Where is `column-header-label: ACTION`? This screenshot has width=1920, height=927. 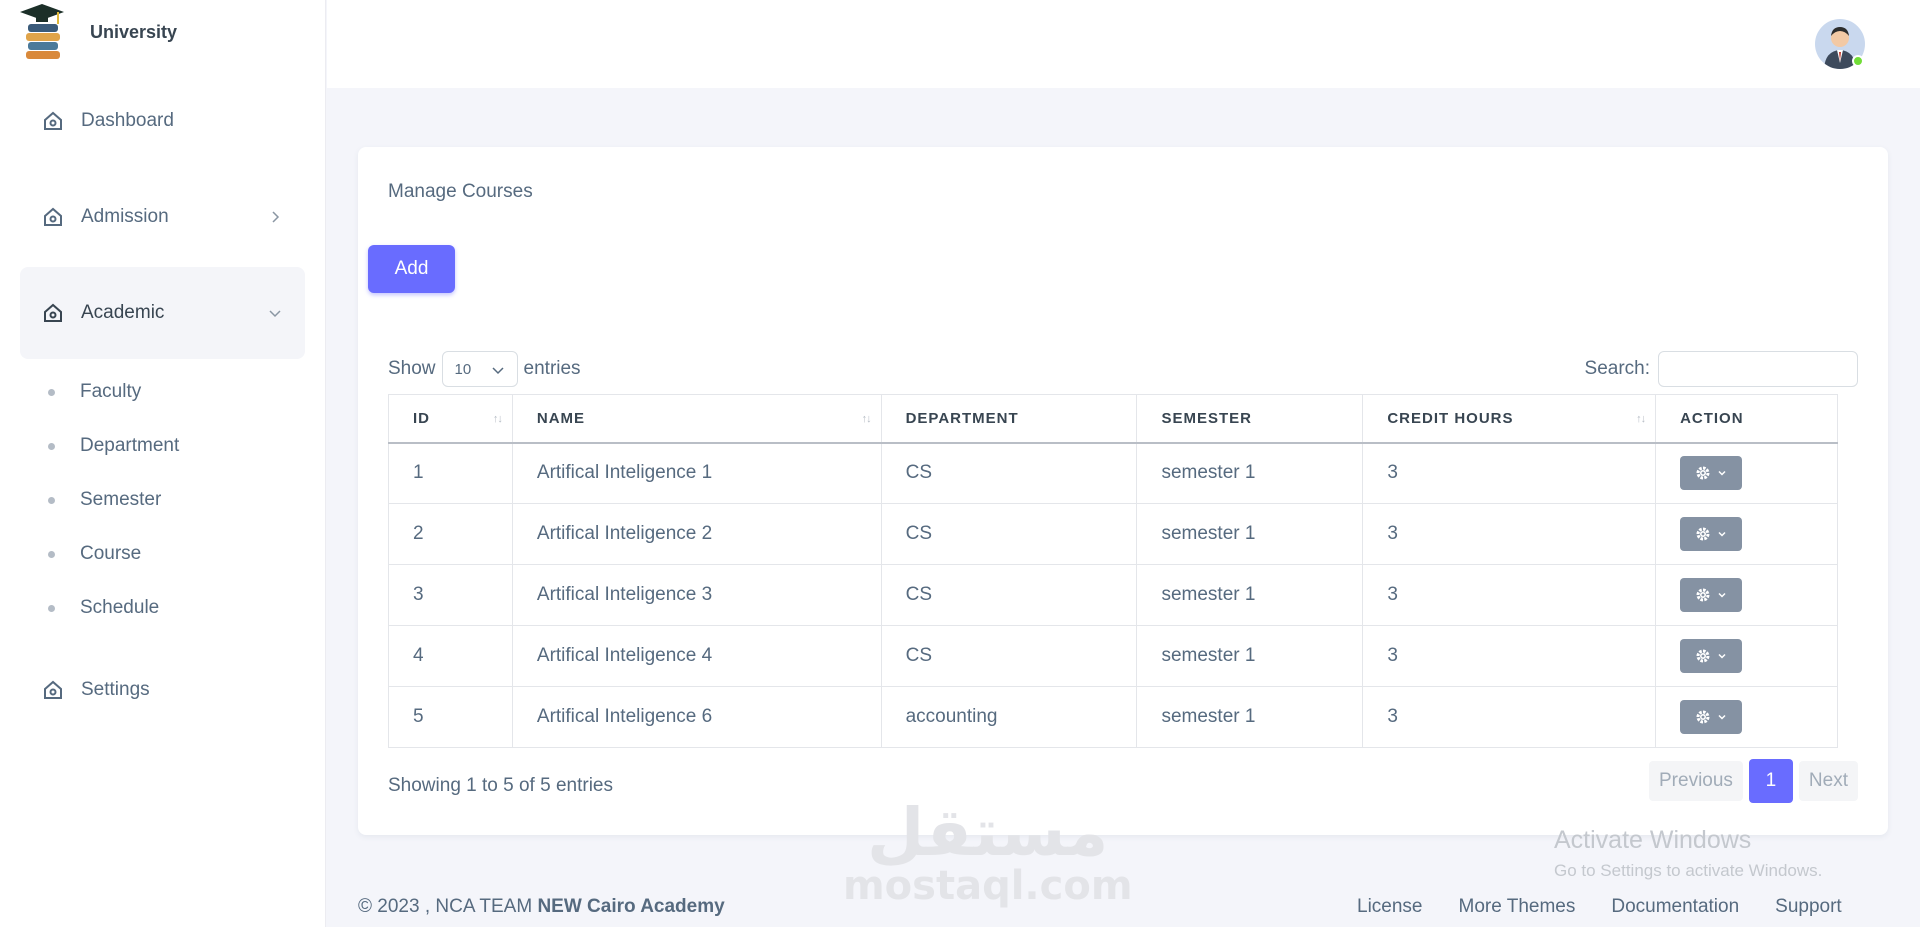 column-header-label: ACTION is located at coordinates (1712, 418).